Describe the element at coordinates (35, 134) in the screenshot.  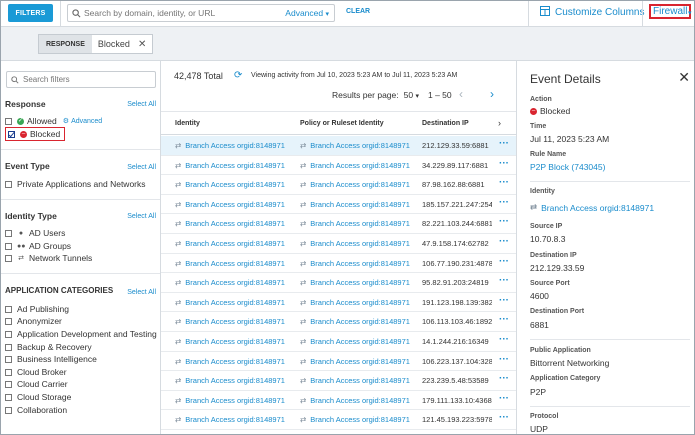
I see `filter-option-blocked: – Blocked` at that location.